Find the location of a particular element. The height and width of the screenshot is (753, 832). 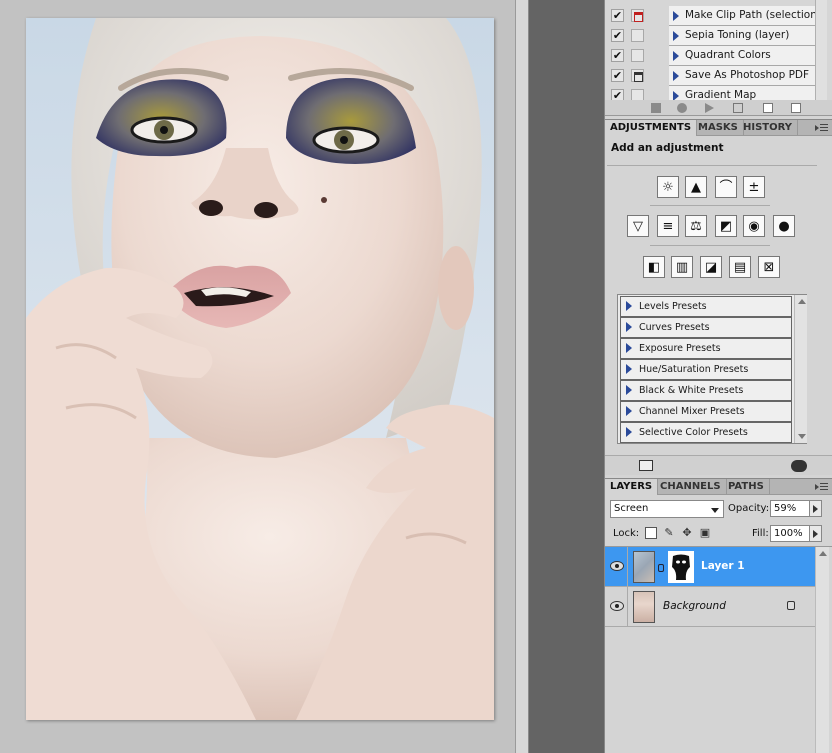

preset-item: Curves Presets is located at coordinates (706, 327).